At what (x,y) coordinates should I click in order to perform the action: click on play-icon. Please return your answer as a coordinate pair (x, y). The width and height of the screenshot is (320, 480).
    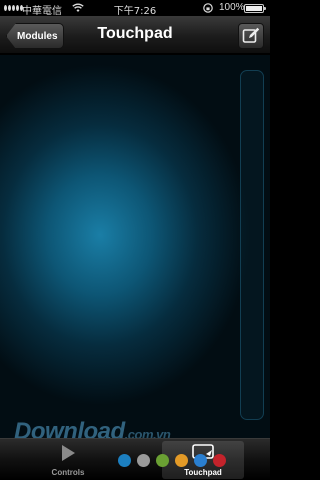
    Looking at the image, I should click on (68, 453).